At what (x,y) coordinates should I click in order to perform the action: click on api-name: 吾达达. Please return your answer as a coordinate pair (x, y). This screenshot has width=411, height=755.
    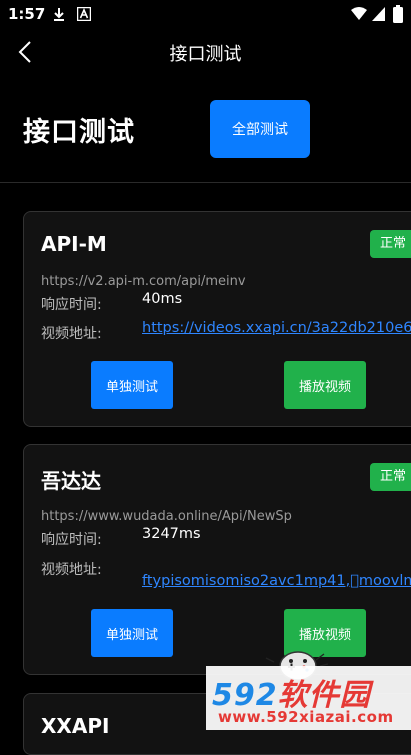
    Looking at the image, I should click on (71, 481).